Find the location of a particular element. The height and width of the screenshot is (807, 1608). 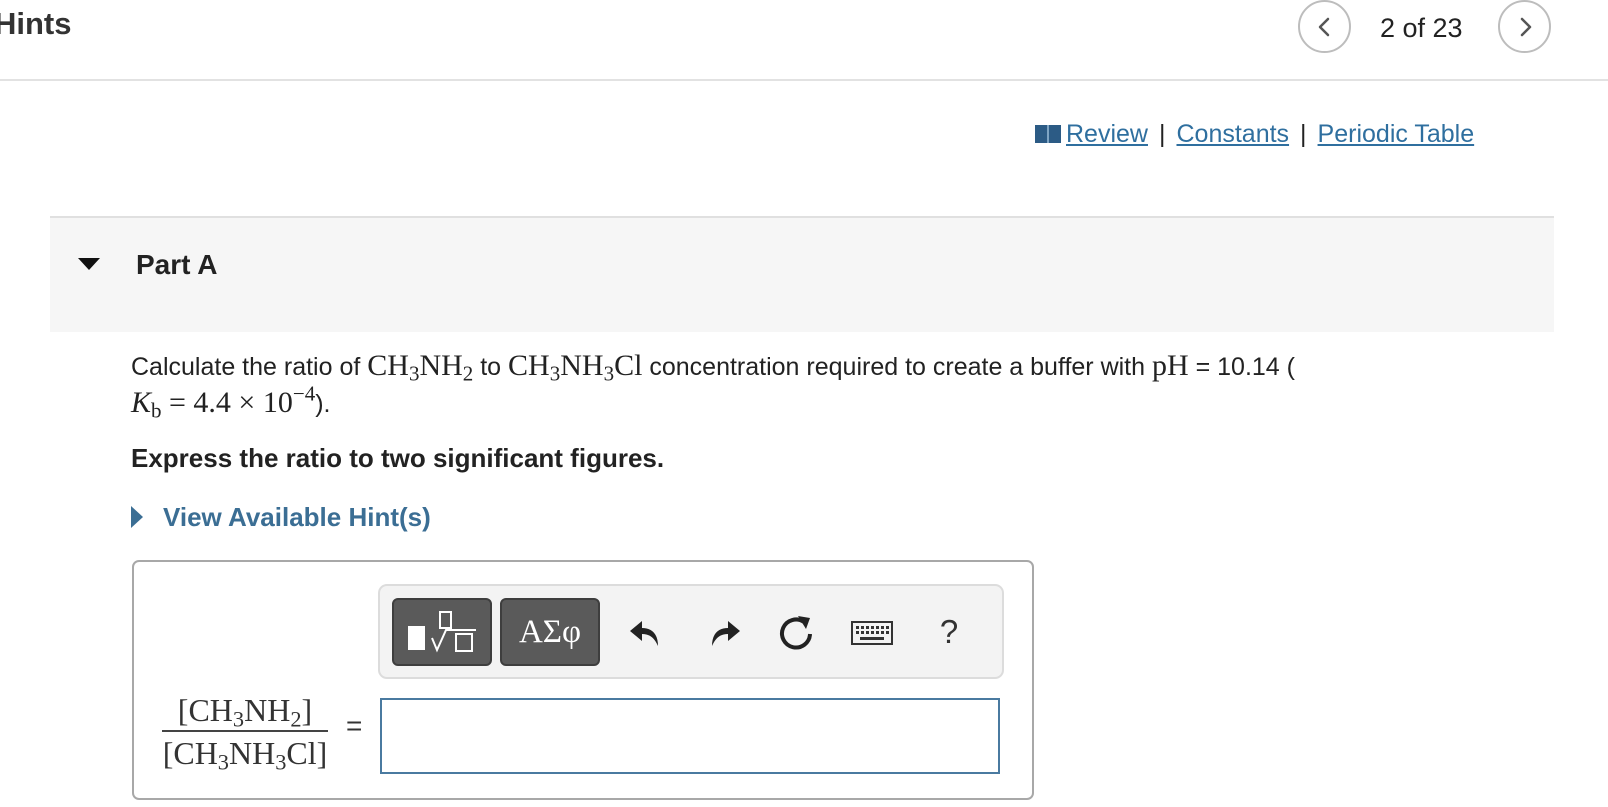

fraction-denominator: [CH3NH3Cl] is located at coordinates (245, 755).